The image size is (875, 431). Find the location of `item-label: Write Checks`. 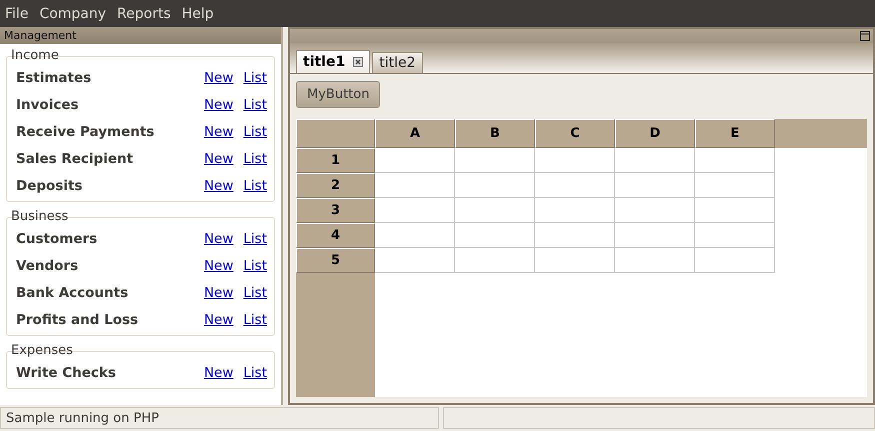

item-label: Write Checks is located at coordinates (66, 372).